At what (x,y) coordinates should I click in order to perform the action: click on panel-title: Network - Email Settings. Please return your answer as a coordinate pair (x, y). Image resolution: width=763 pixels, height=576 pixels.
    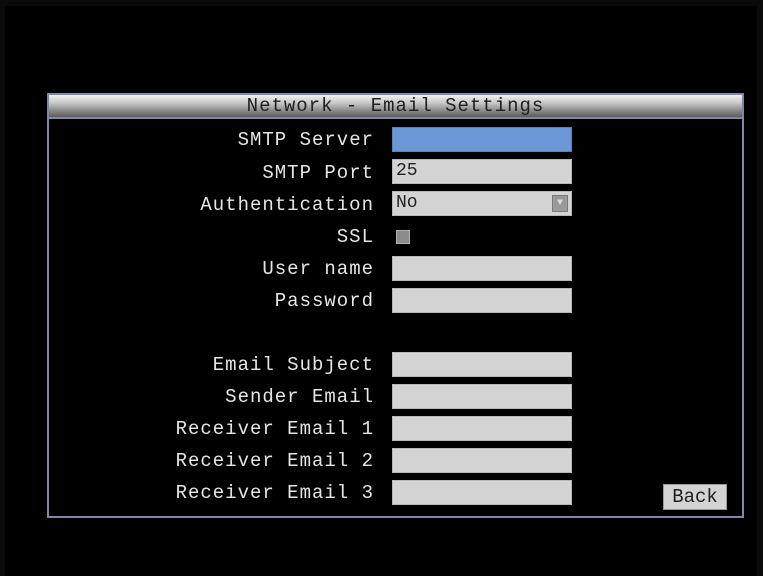
    Looking at the image, I should click on (395, 107).